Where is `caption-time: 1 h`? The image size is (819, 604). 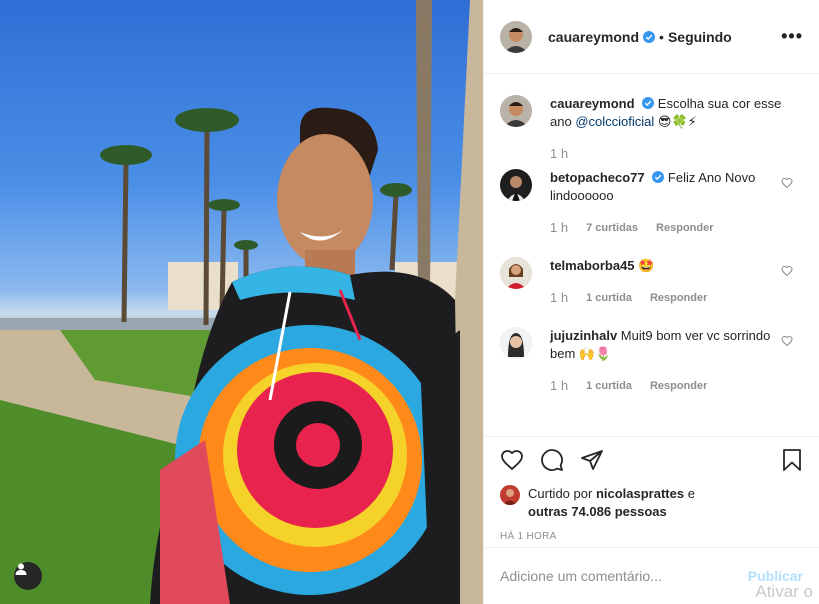 caption-time: 1 h is located at coordinates (559, 154).